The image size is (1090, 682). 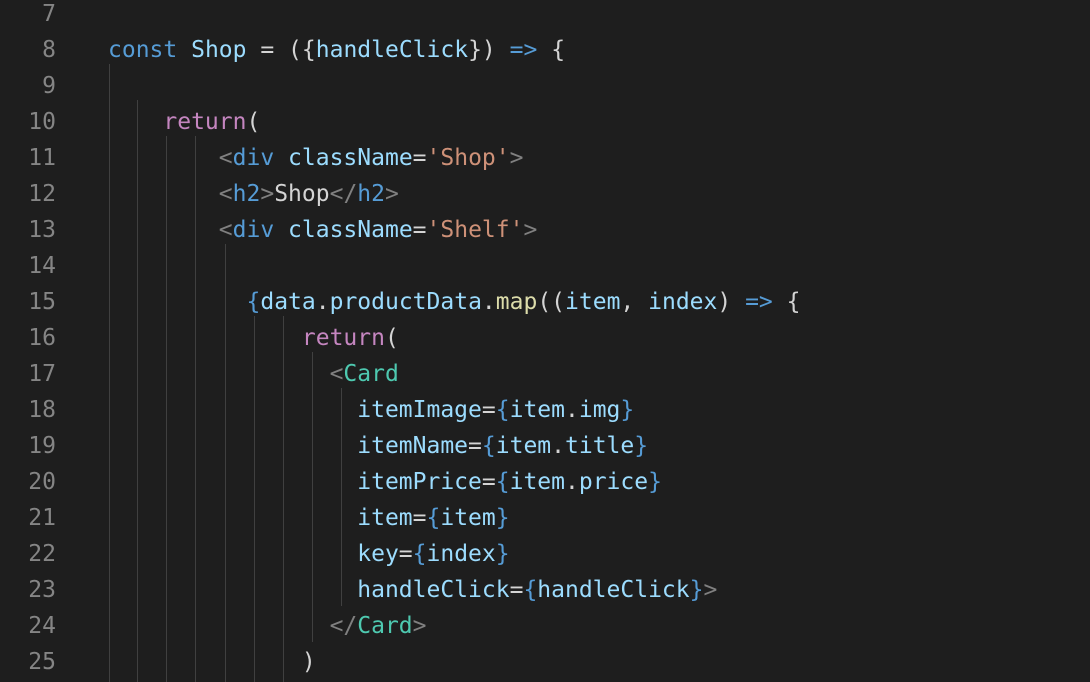 I want to click on line-number: 21, so click(x=42, y=518).